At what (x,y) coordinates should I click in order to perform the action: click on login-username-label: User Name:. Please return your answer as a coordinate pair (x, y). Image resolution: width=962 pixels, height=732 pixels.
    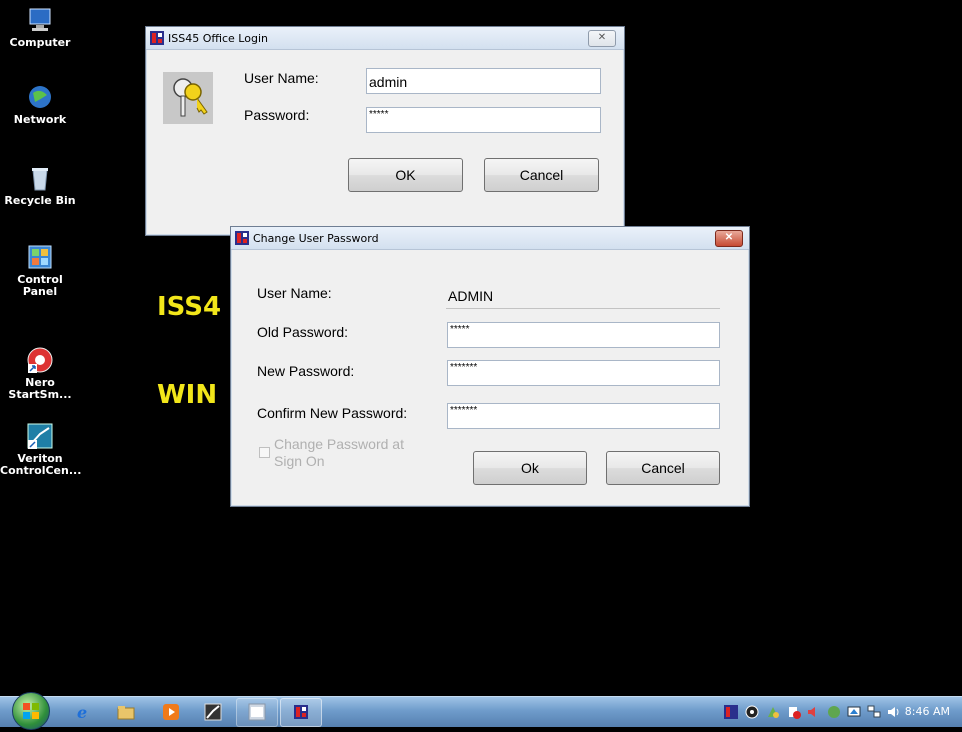
    Looking at the image, I should click on (281, 78).